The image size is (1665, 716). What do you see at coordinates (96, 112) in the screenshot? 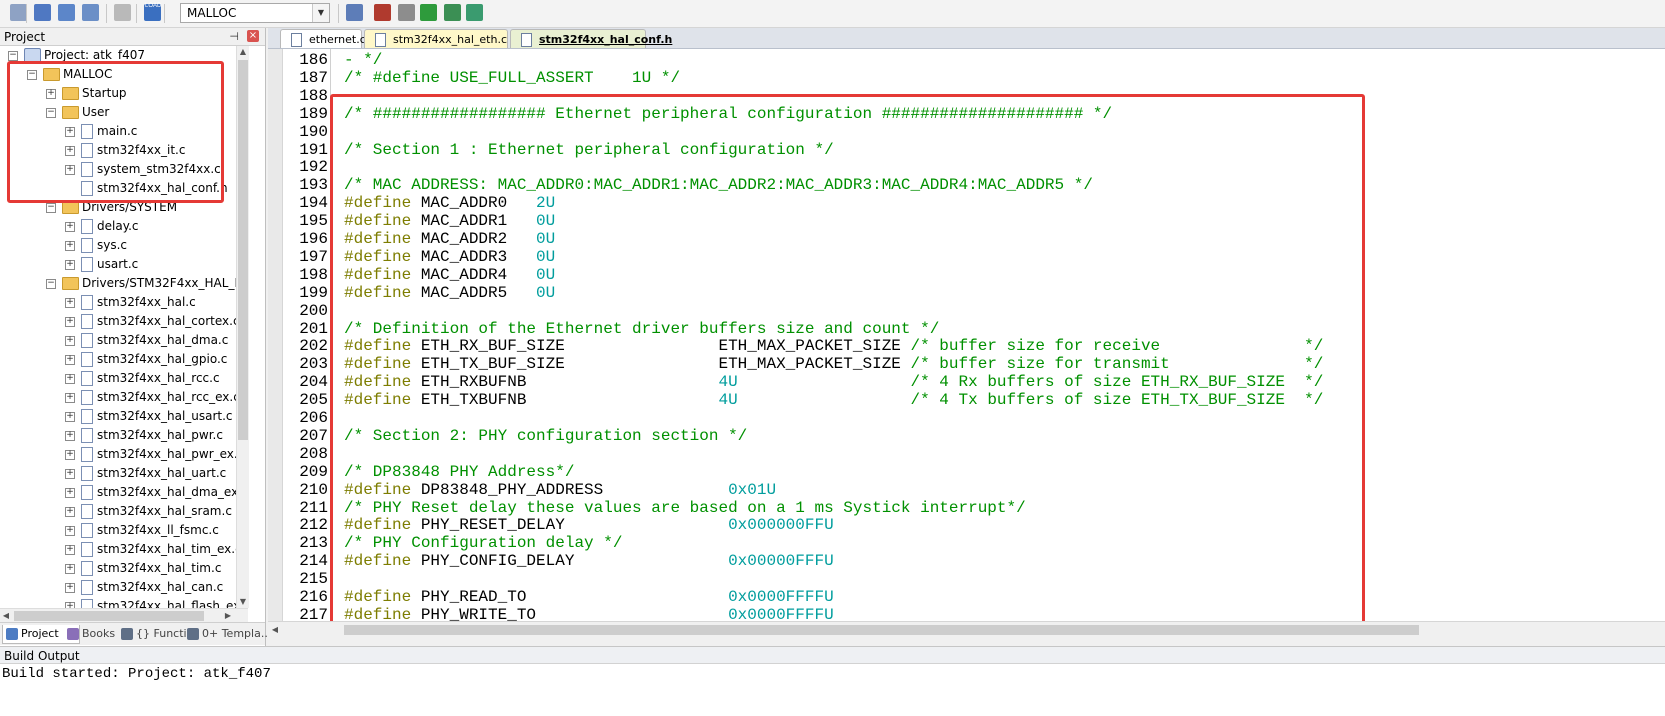
I see `tree-item-label: User` at bounding box center [96, 112].